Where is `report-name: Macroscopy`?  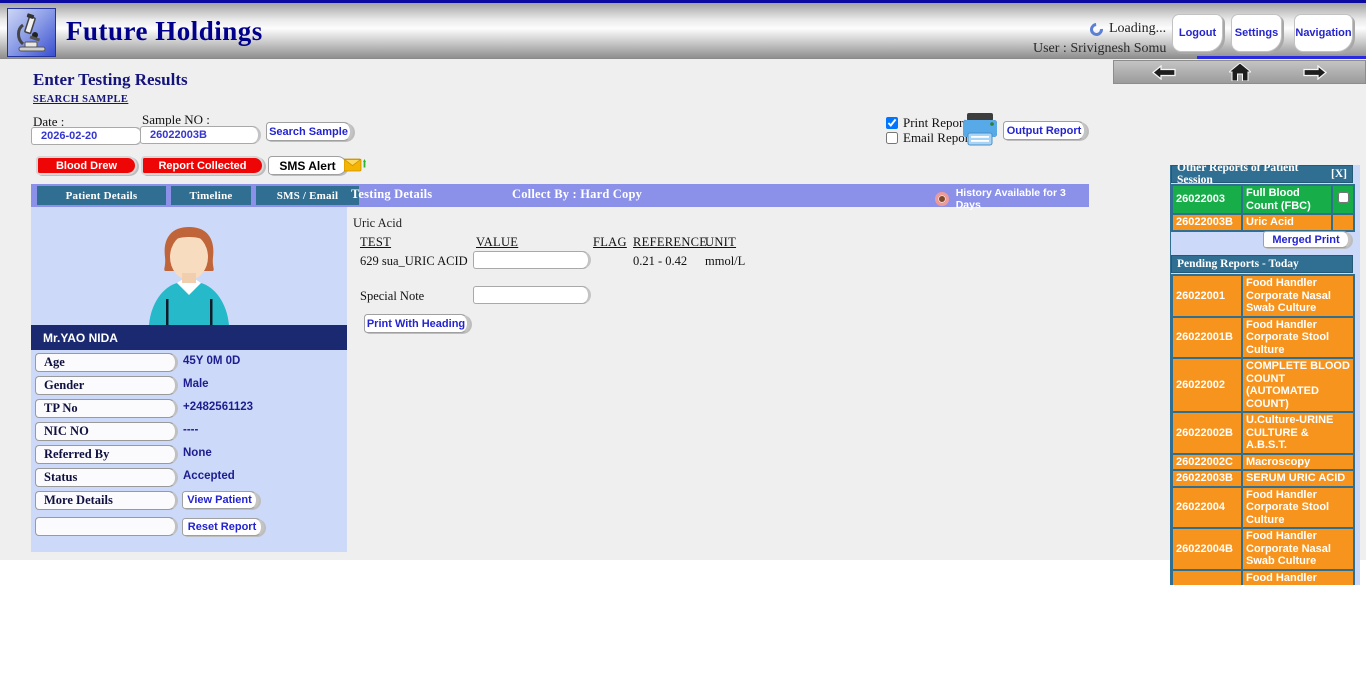
report-name: Macroscopy is located at coordinates (1298, 461).